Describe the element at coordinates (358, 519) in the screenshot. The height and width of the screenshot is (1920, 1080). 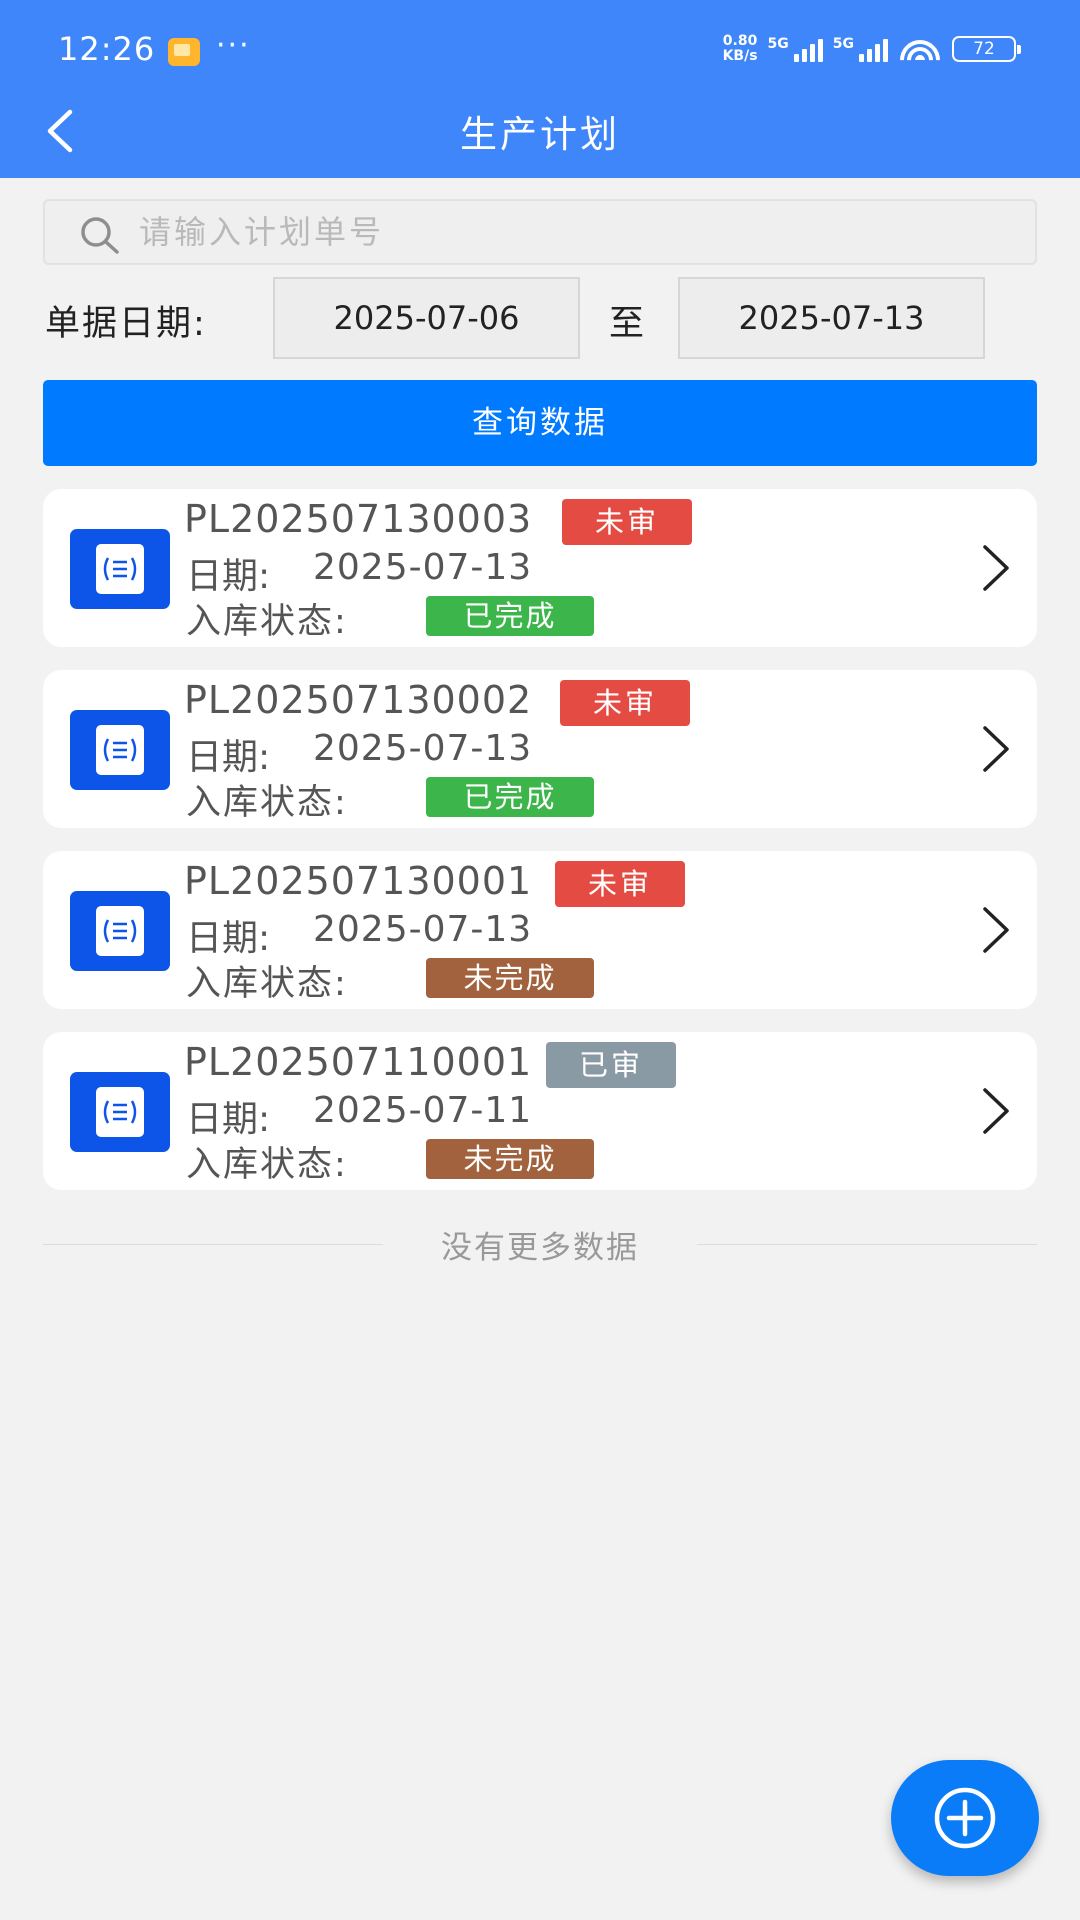
I see `plan-number: PL202507130003` at that location.